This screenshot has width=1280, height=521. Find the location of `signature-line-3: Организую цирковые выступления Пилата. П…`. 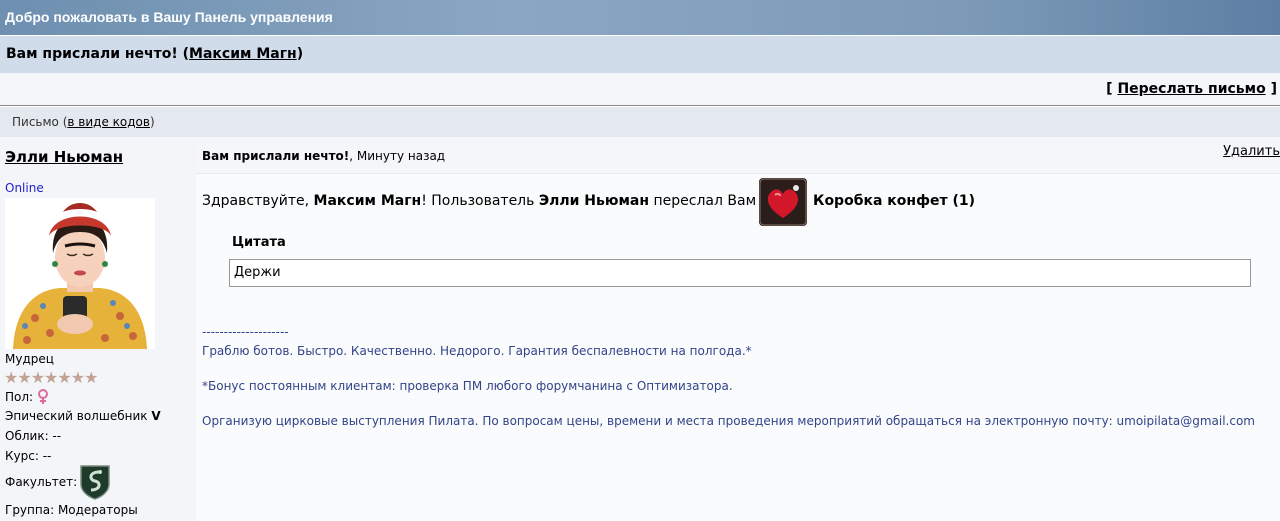

signature-line-3: Организую цирковые выступления Пилата. П… is located at coordinates (728, 421).